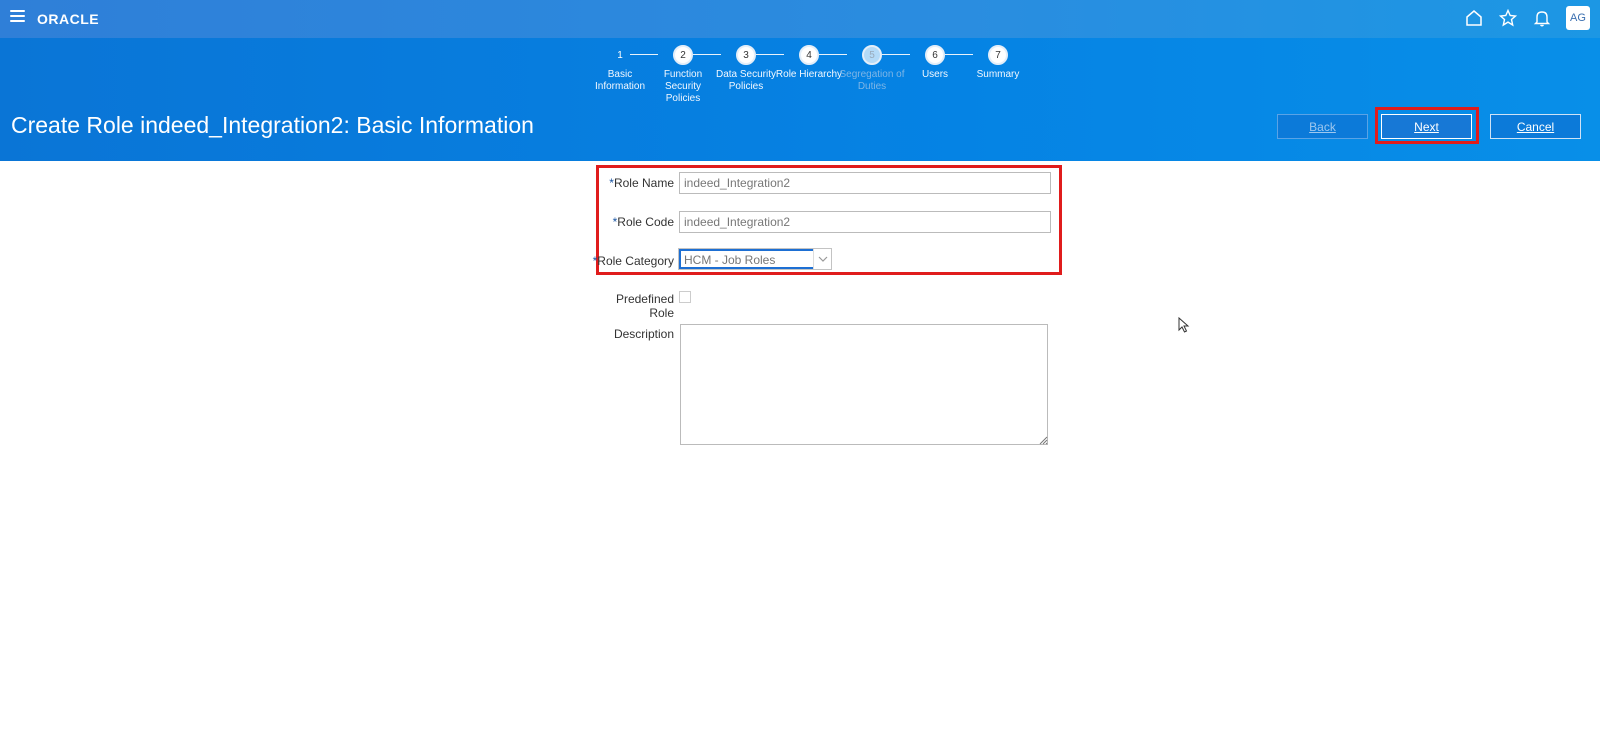  Describe the element at coordinates (746, 80) in the screenshot. I see `train-stop-label: Data Security Policies` at that location.